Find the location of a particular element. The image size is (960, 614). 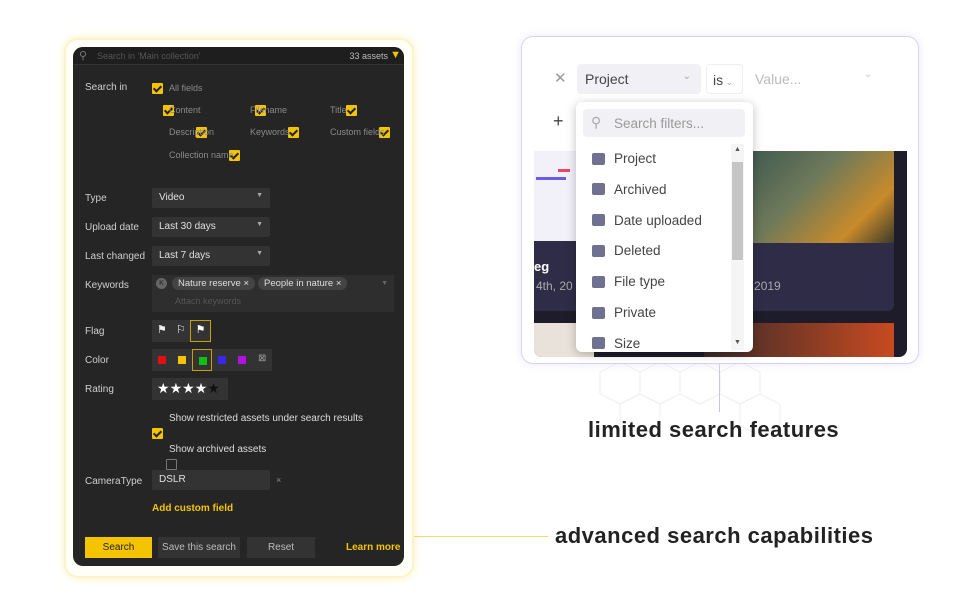

keyword-icon: K is located at coordinates (161, 283).